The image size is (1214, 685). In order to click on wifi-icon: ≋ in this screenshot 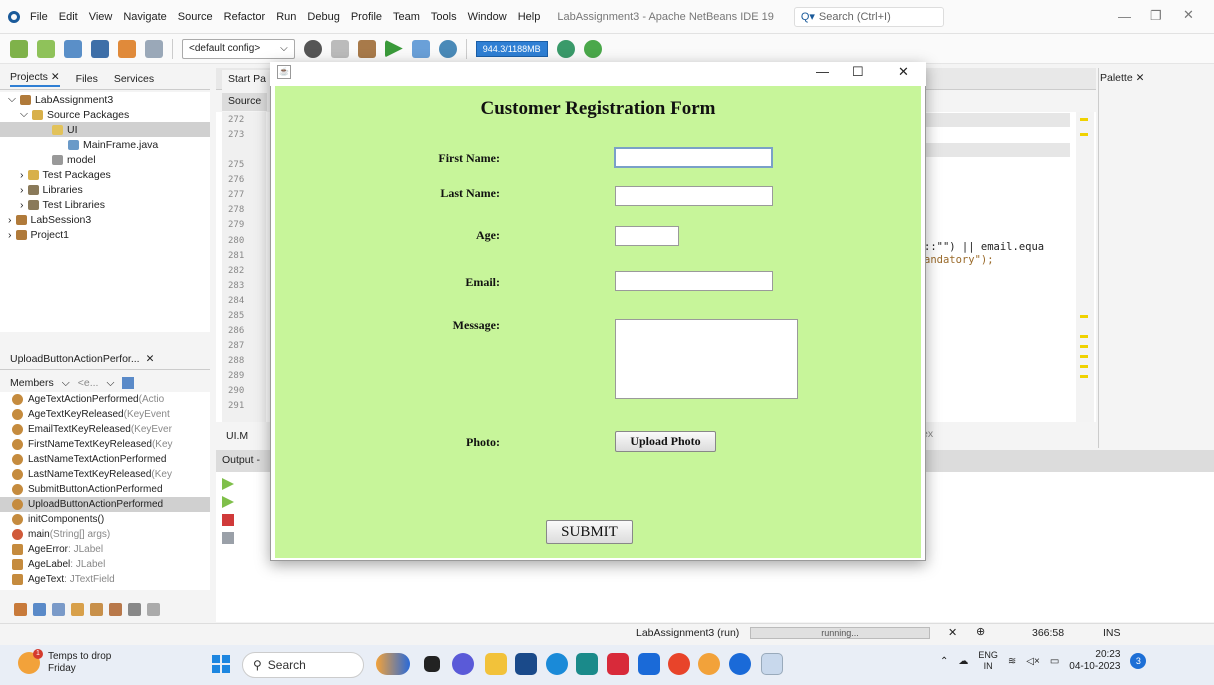, I will do `click(1012, 661)`.